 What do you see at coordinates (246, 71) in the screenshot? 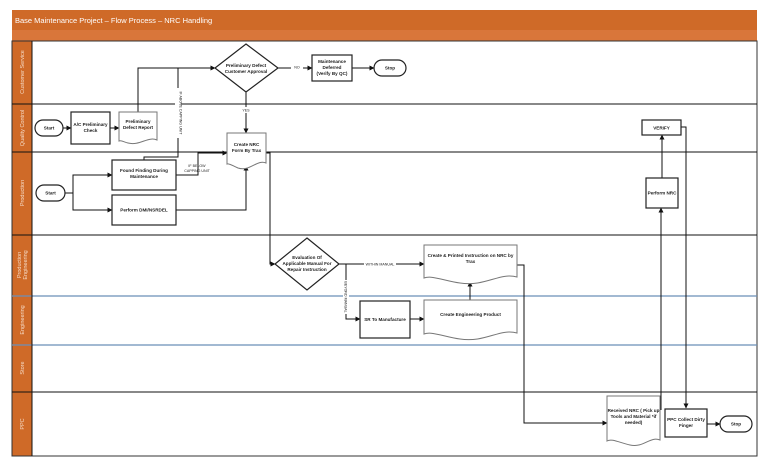
I see `svg-text: Customer Approval` at bounding box center [246, 71].